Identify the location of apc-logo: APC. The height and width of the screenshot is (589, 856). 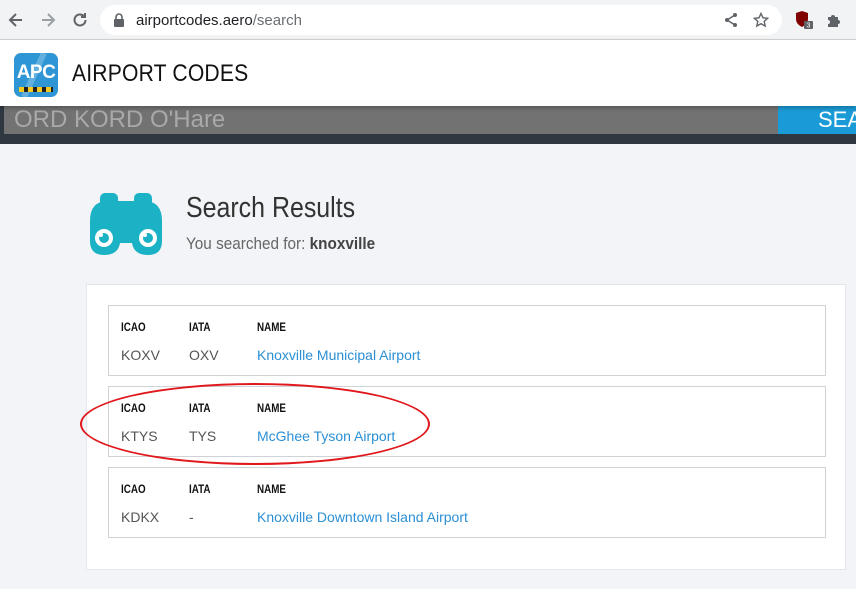
(36, 75).